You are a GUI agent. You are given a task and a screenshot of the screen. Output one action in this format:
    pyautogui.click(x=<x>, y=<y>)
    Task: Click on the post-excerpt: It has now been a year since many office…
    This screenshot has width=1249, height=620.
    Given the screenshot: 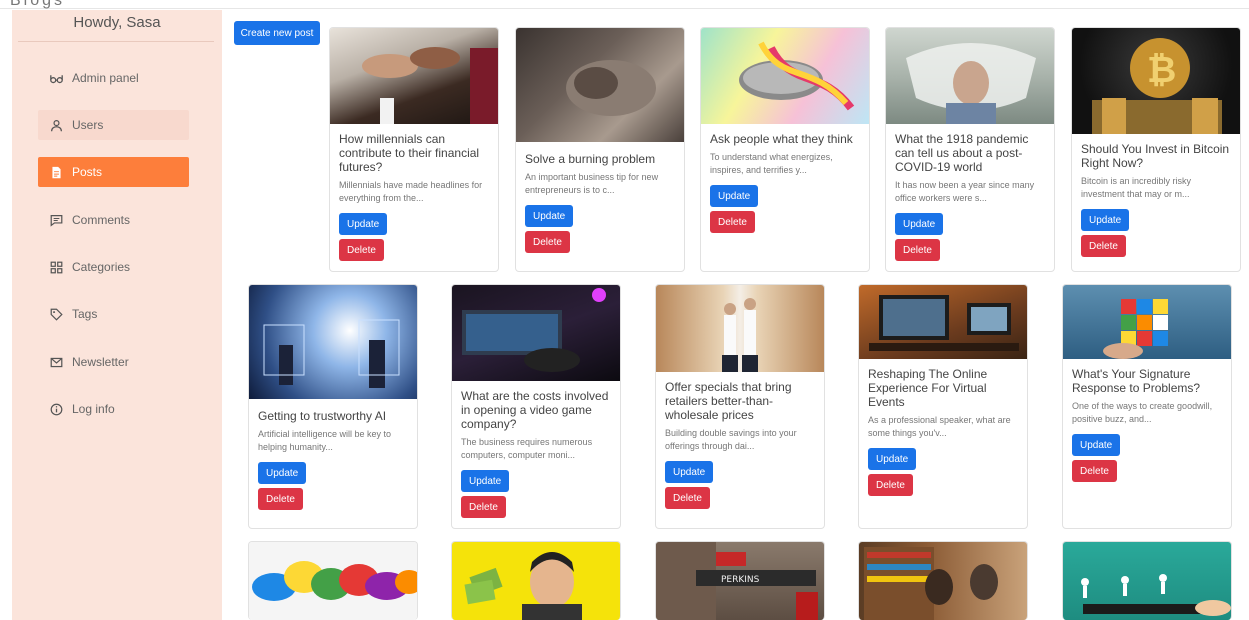 What is the action you would take?
    pyautogui.click(x=965, y=191)
    